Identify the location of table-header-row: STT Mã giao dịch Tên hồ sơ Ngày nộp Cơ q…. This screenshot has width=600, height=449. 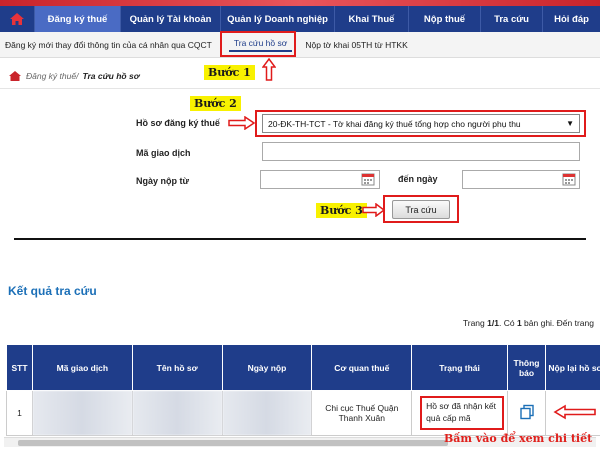
(303, 367).